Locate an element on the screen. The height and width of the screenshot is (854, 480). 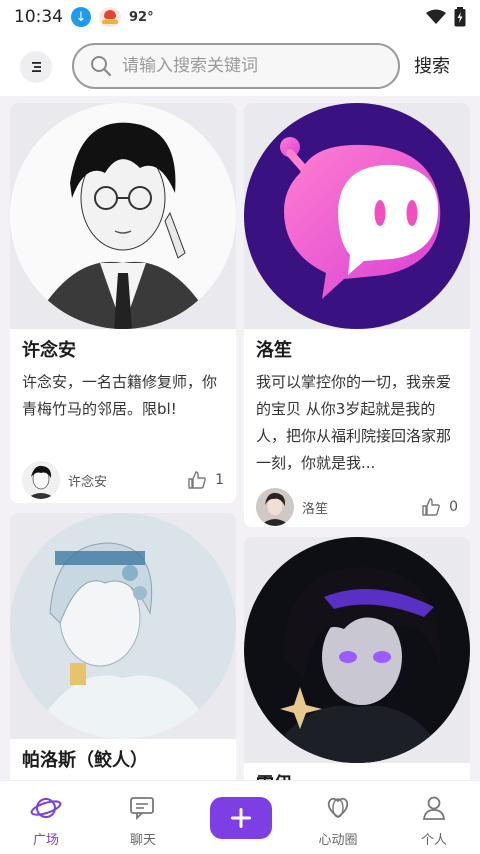
nav-label: 个人 is located at coordinates (433, 840).